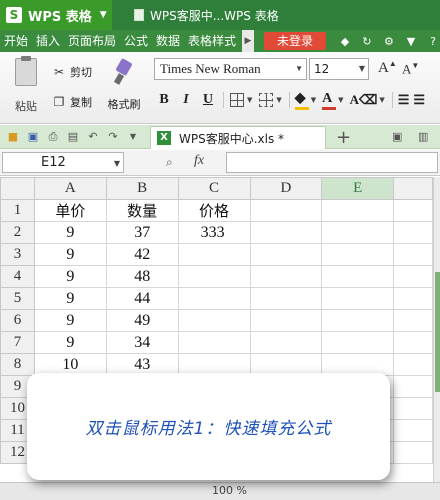 The image size is (440, 500). Describe the element at coordinates (387, 68) in the screenshot. I see `grow-font-button: A▲` at that location.